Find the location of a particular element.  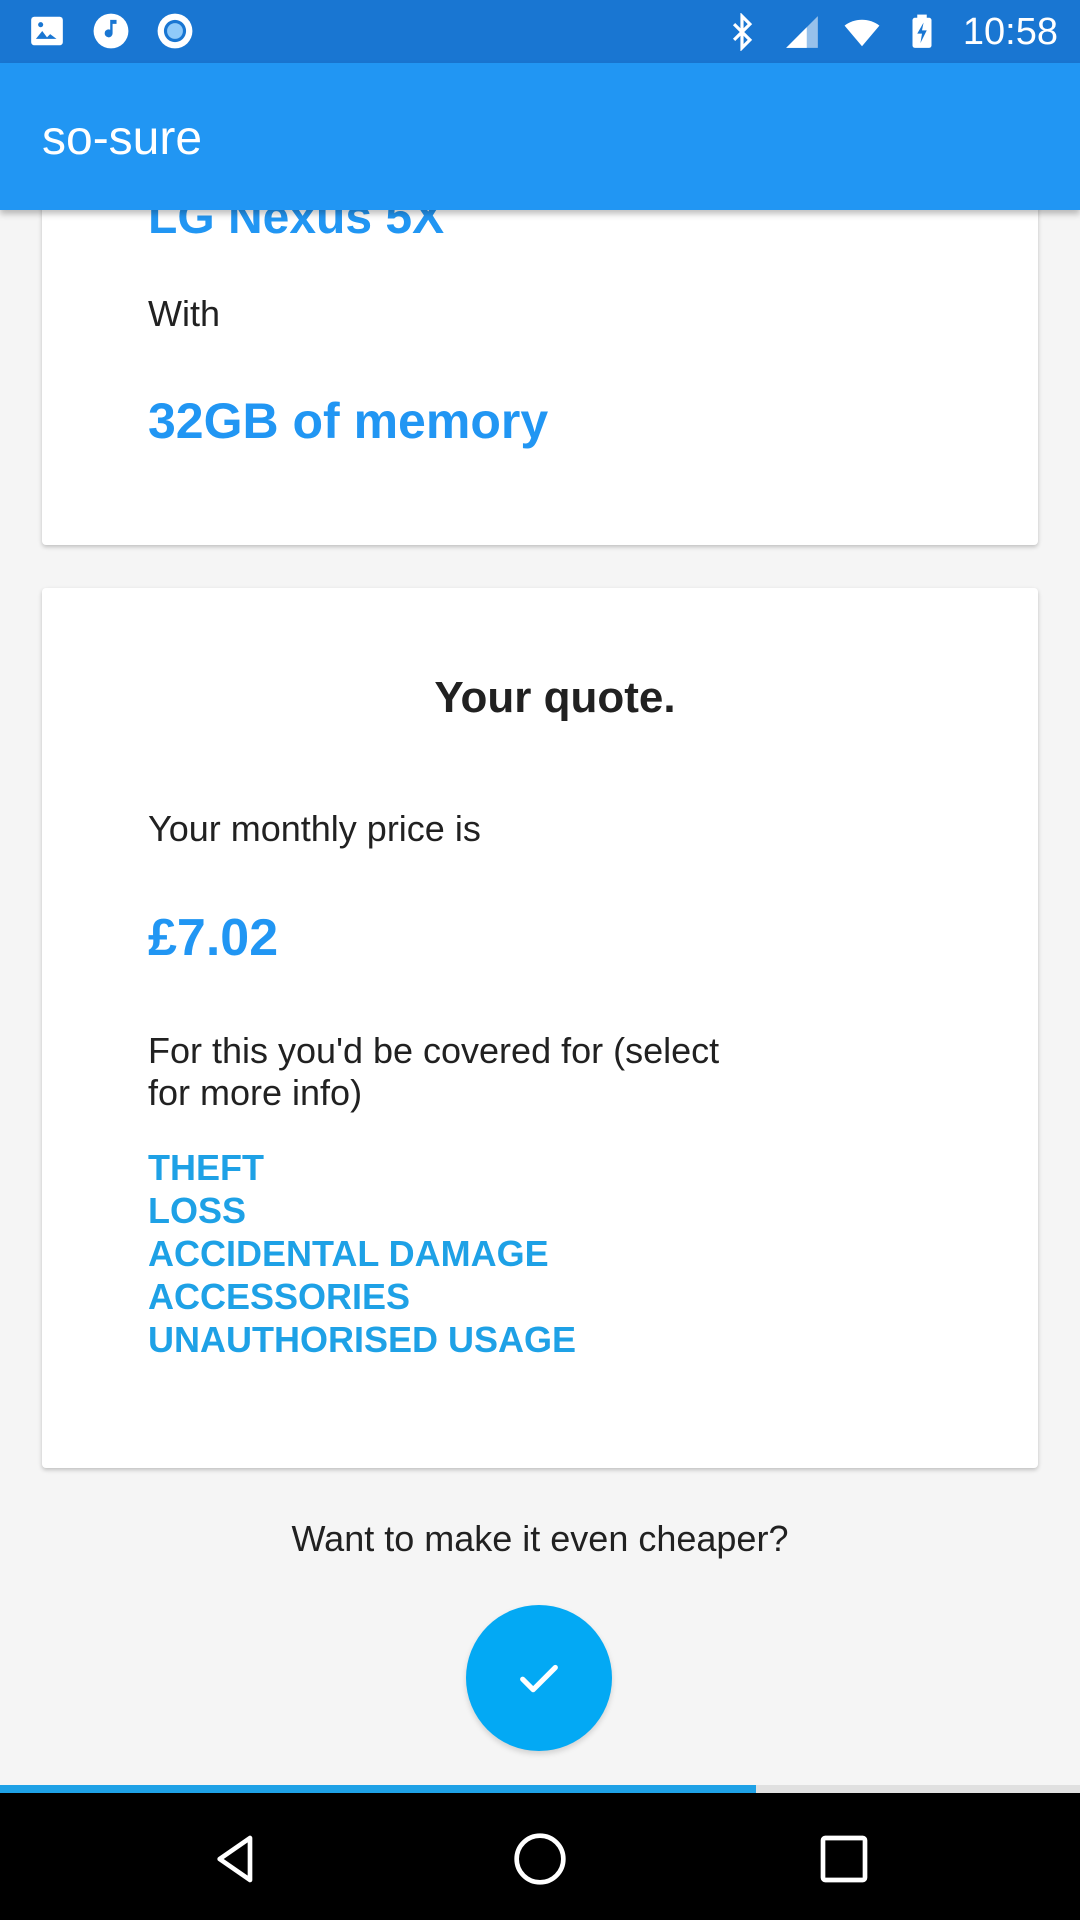

with-label: With is located at coordinates (184, 313).